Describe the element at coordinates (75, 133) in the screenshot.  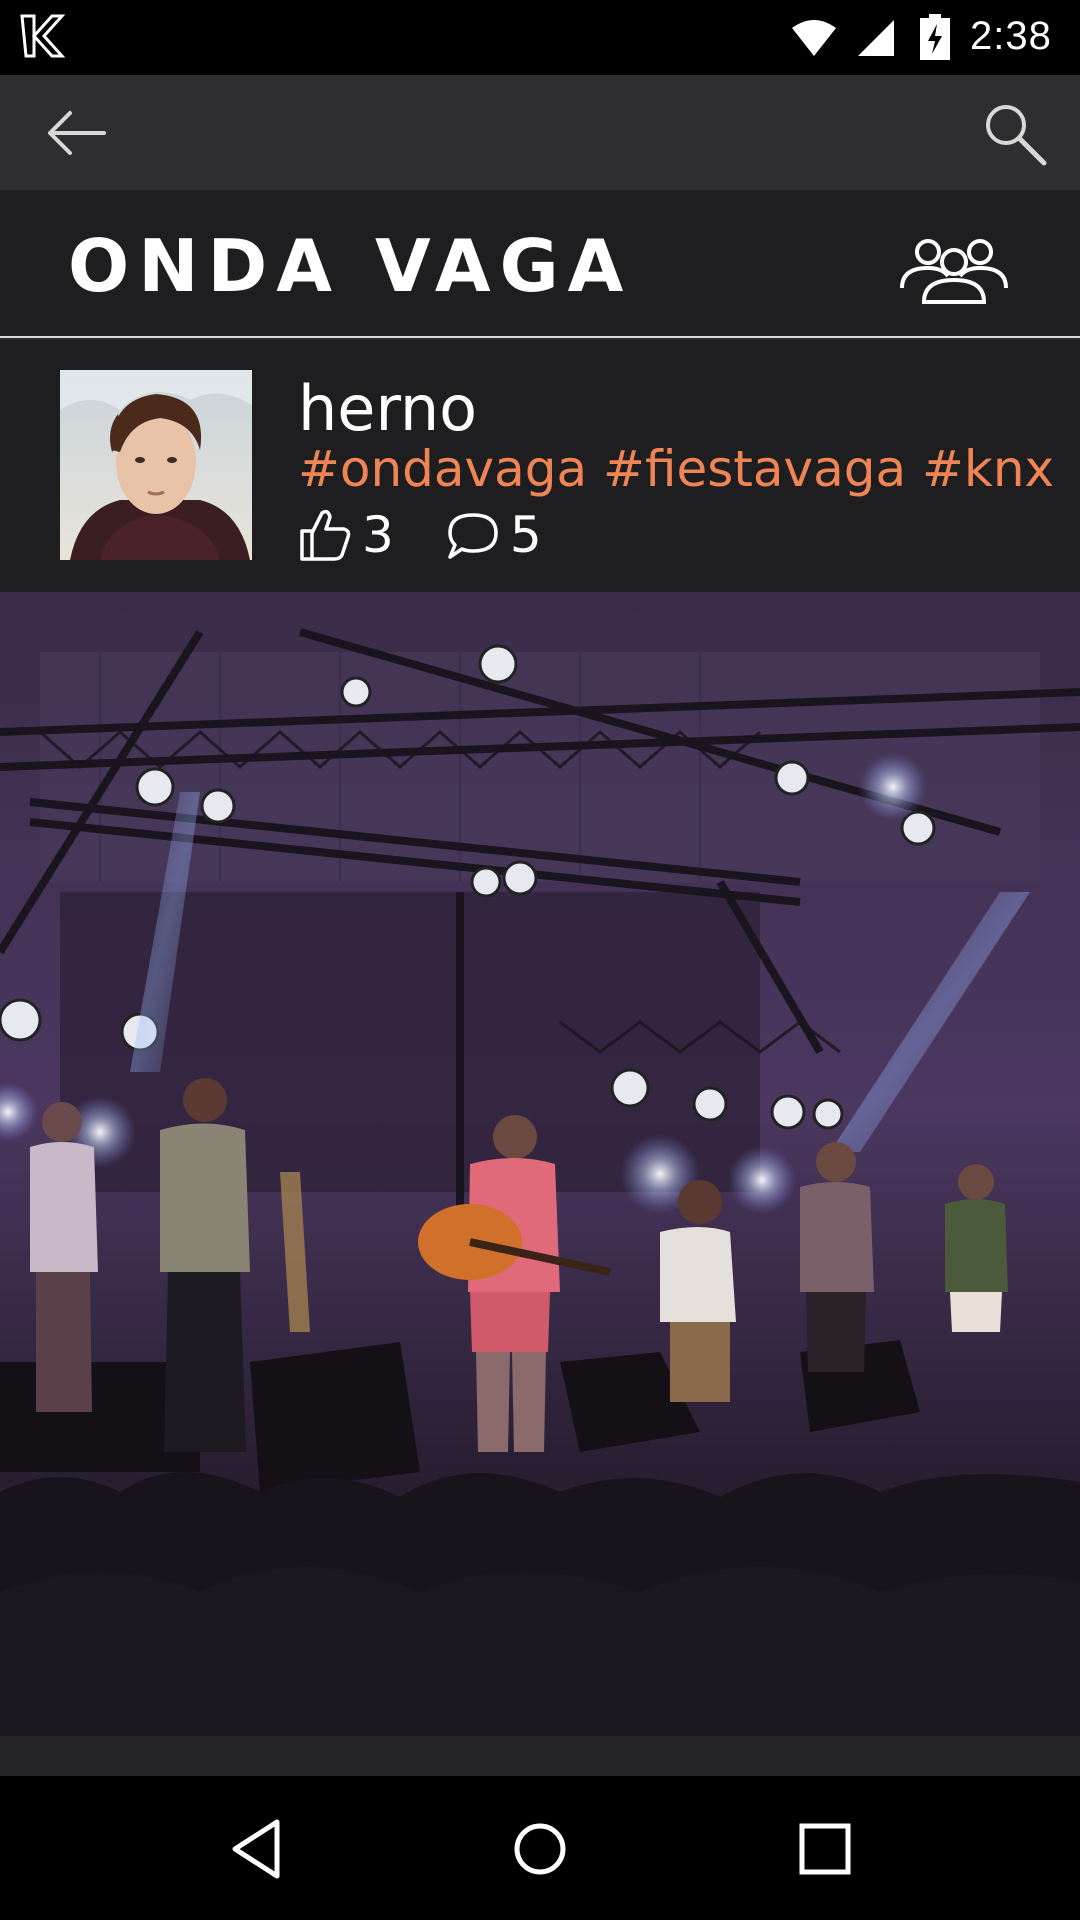
I see `back-arrow-icon` at that location.